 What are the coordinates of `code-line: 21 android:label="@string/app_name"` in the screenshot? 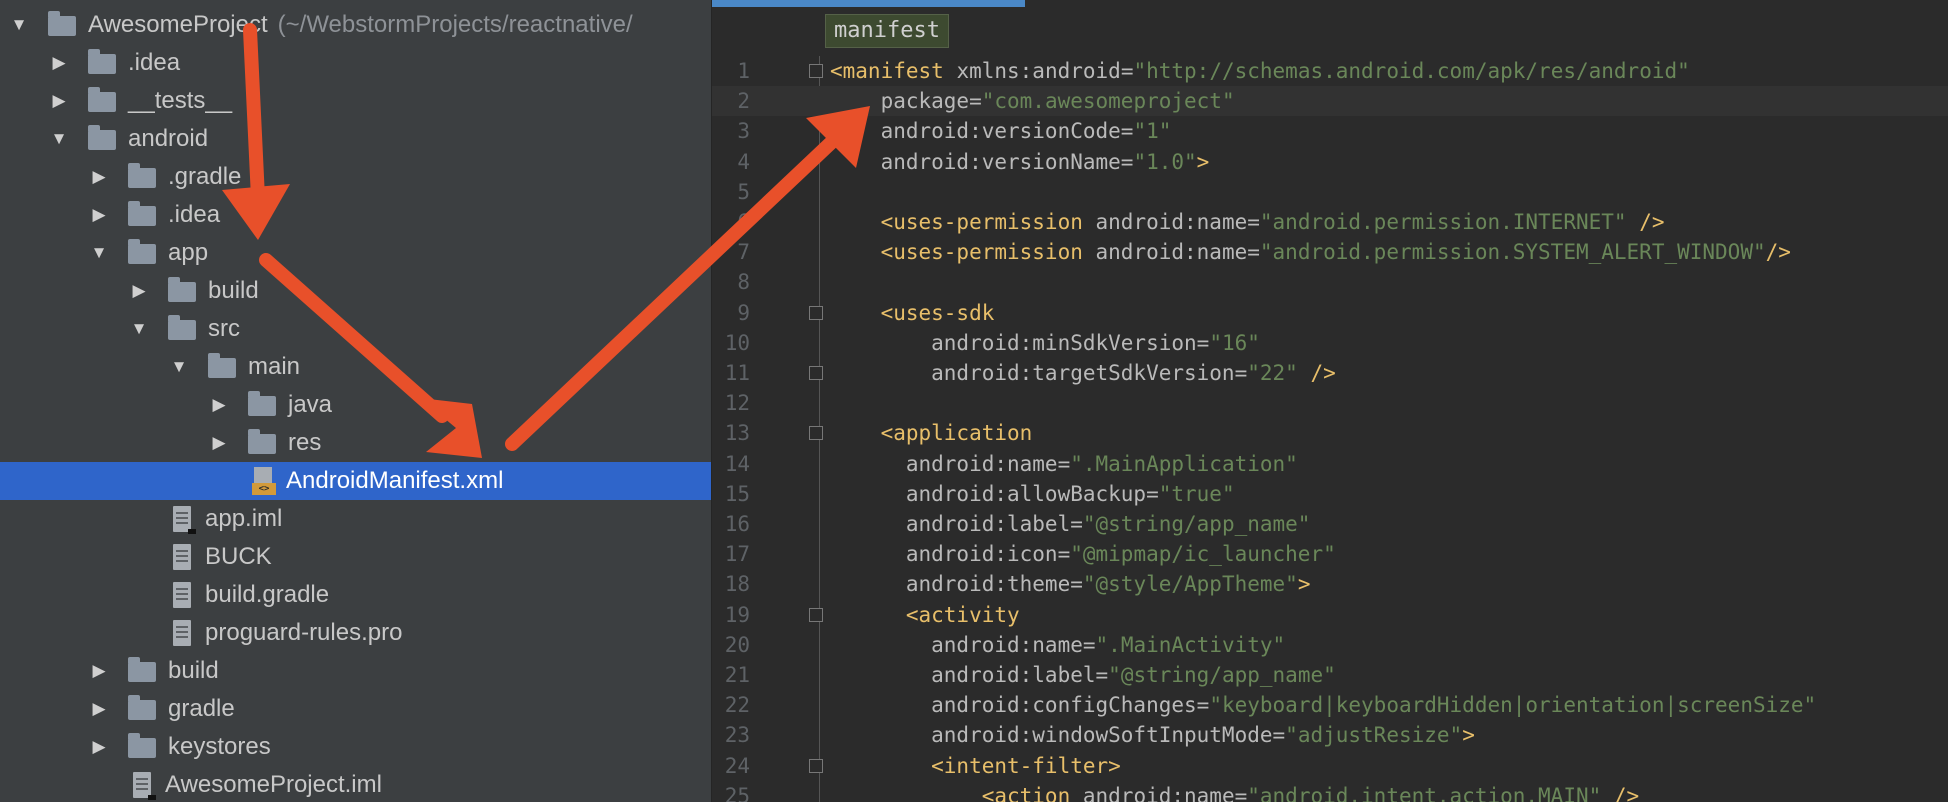 It's located at (1330, 675).